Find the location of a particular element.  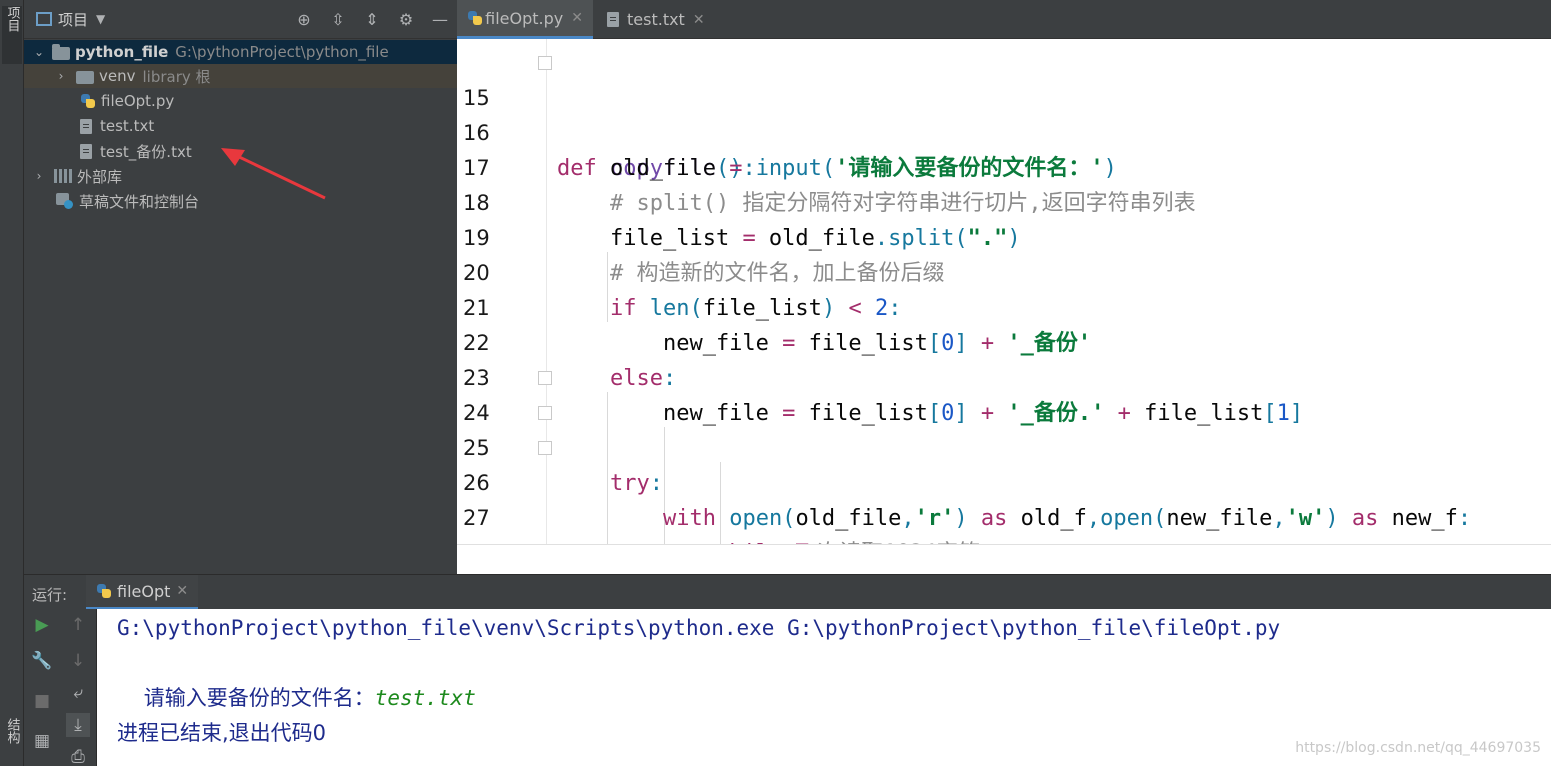

structure-tool-tab: 结构 is located at coordinates (12, 742).